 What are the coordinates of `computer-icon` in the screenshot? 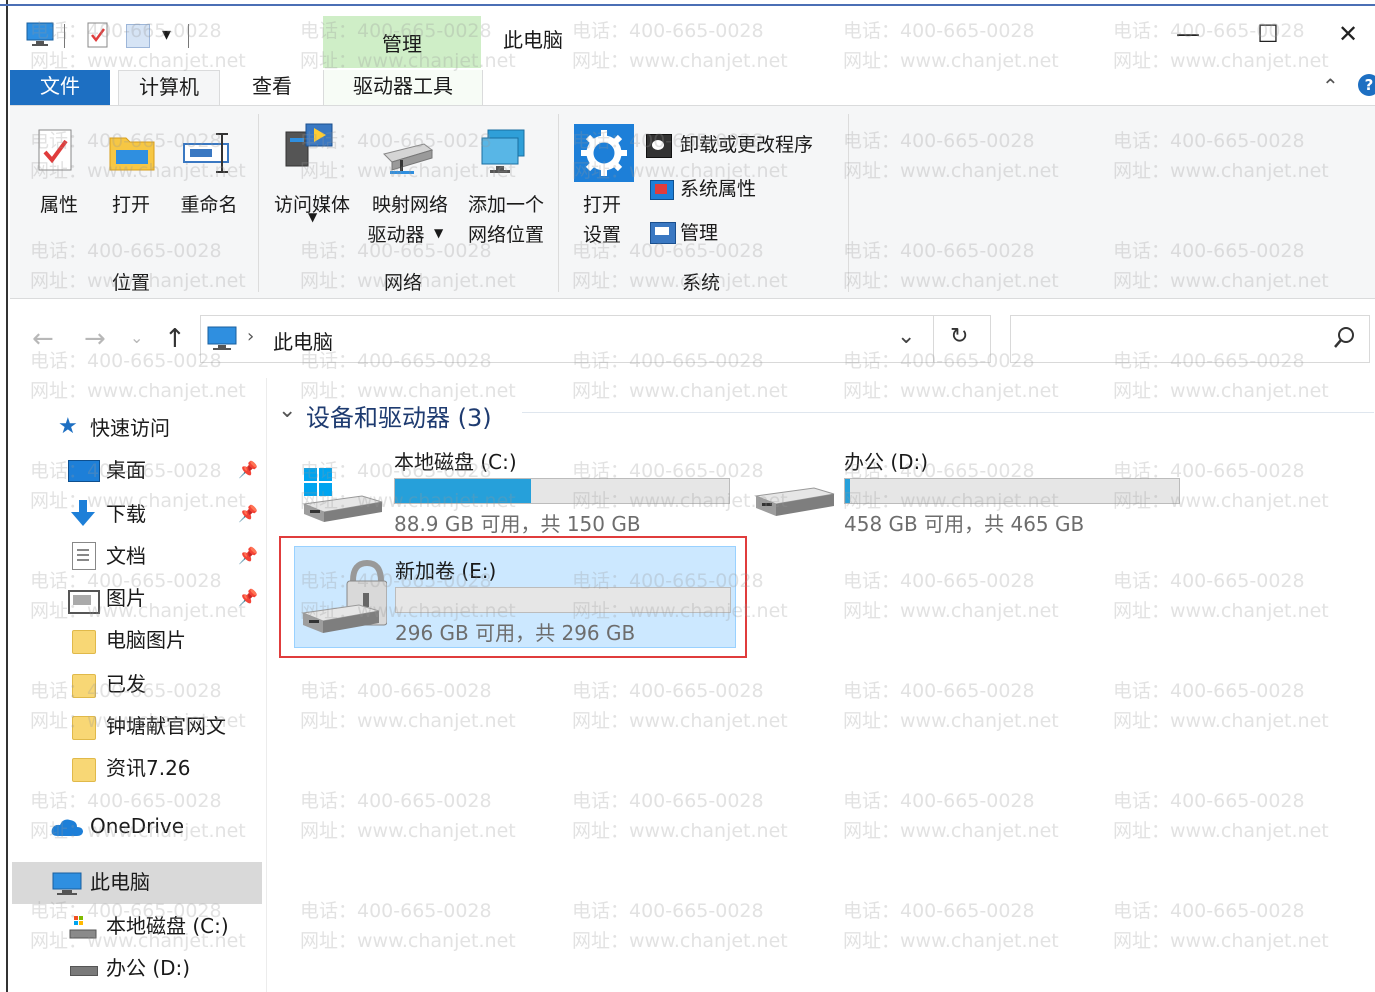 It's located at (40, 34).